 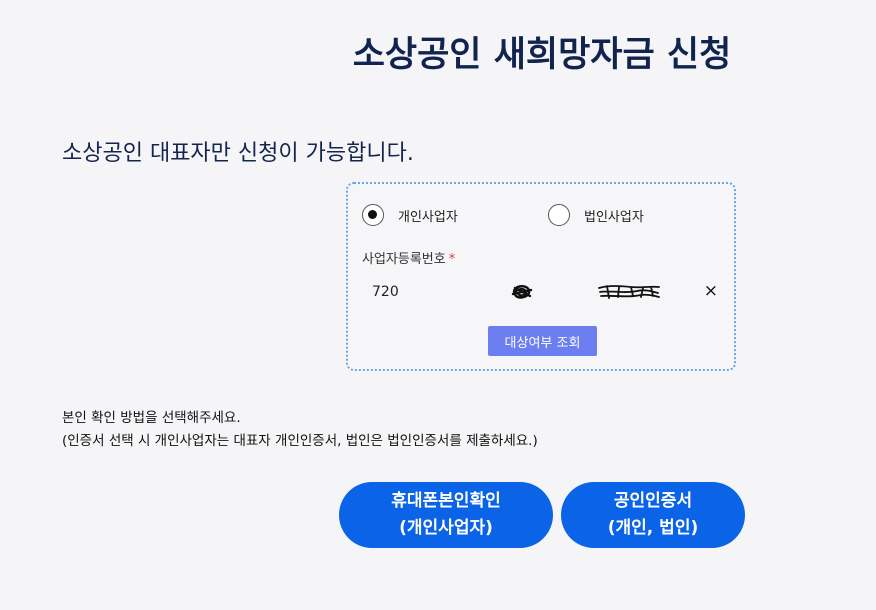 I want to click on brn-part2-input, so click(x=538, y=292).